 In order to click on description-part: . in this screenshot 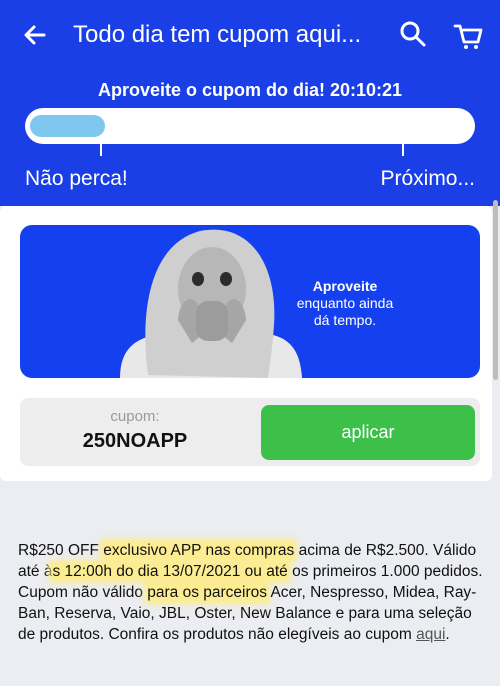, I will do `click(447, 634)`.